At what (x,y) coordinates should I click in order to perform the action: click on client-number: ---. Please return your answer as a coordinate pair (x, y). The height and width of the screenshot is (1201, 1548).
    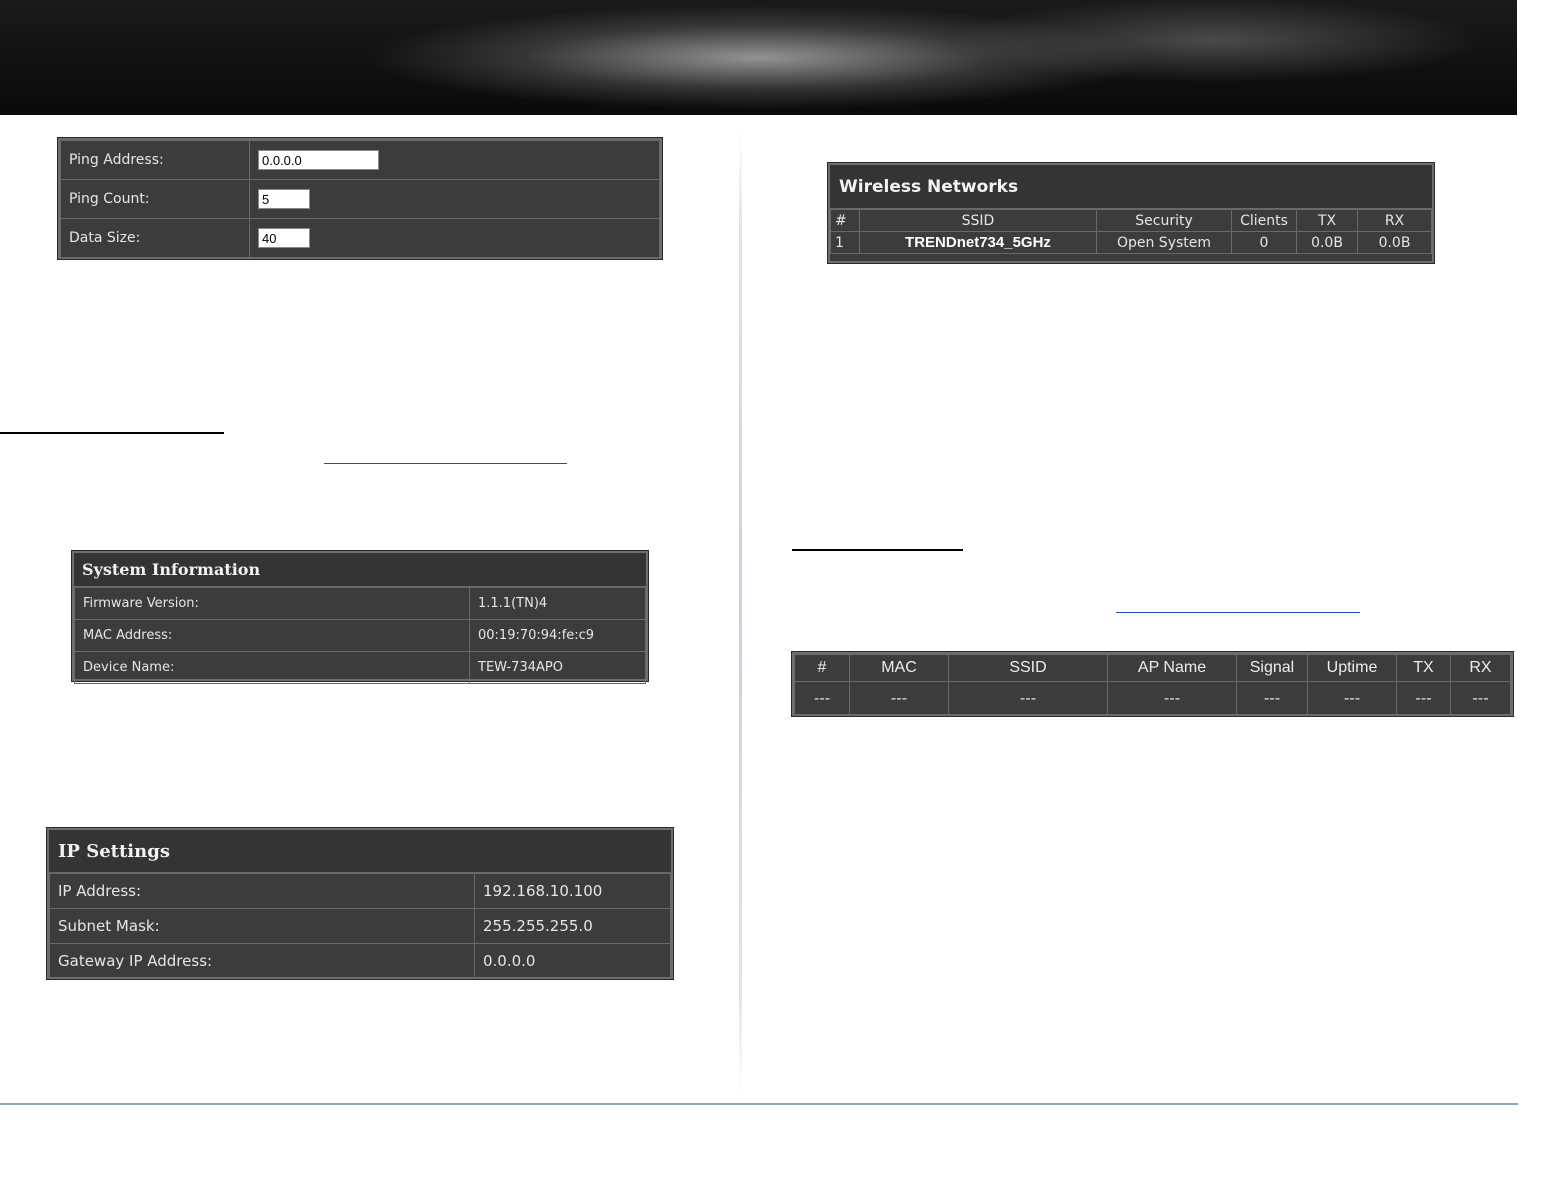
    Looking at the image, I should click on (822, 698).